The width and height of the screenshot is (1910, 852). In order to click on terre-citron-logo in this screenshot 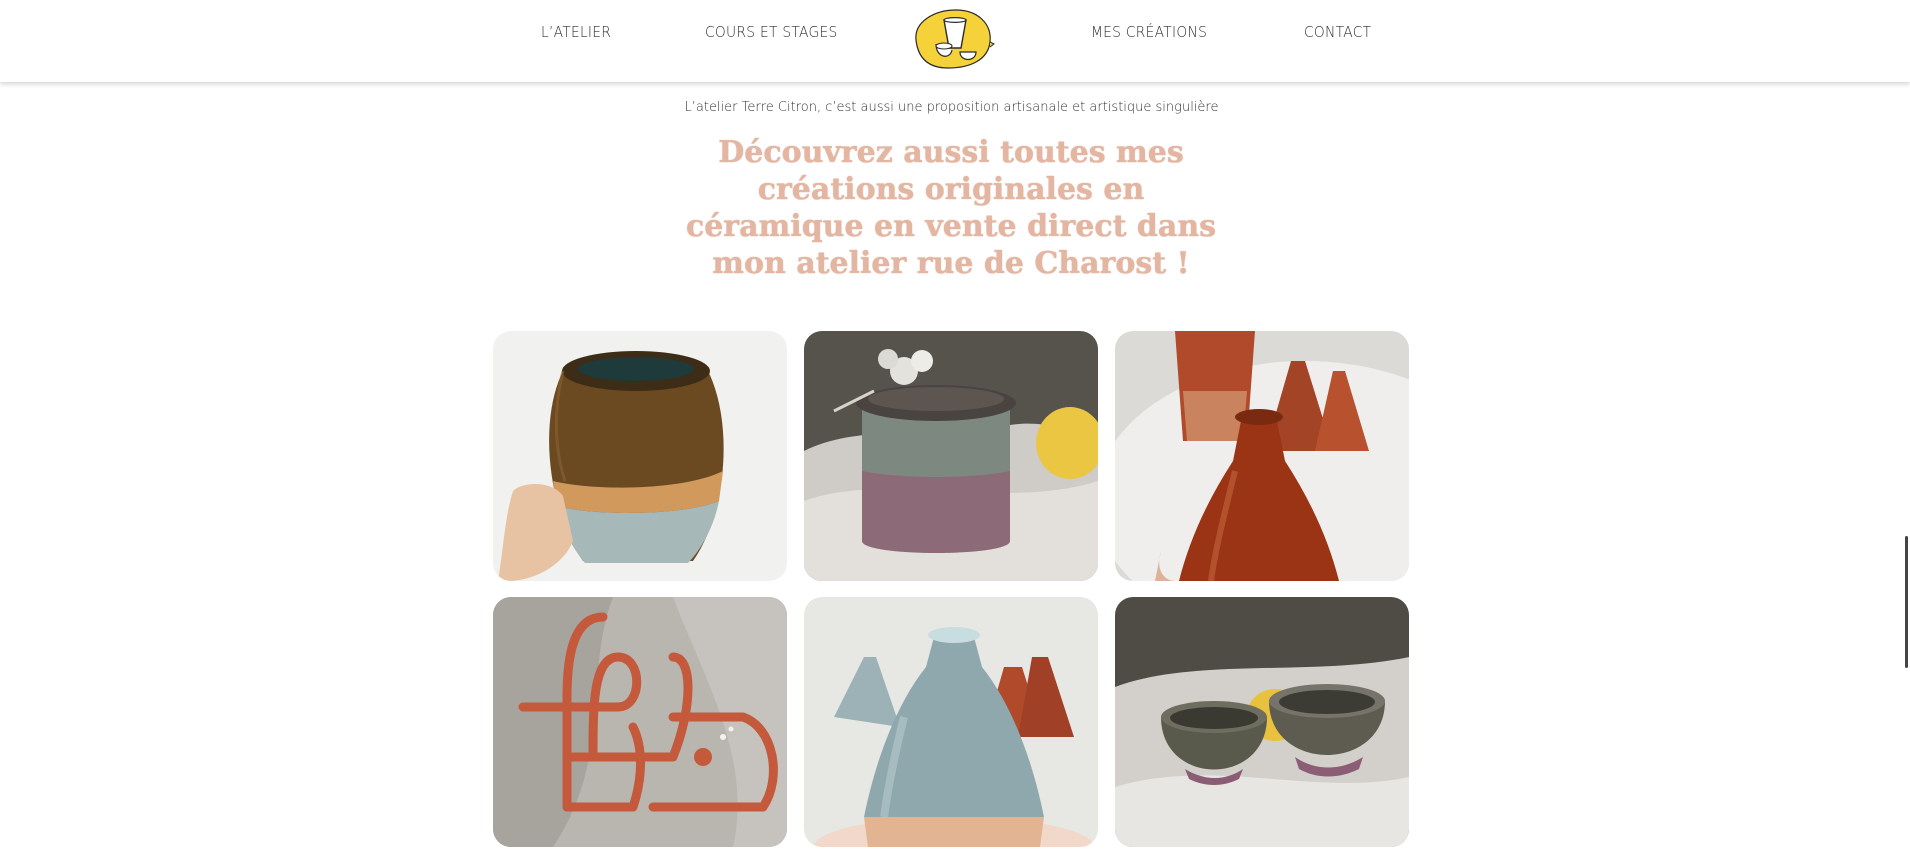, I will do `click(951, 36)`.